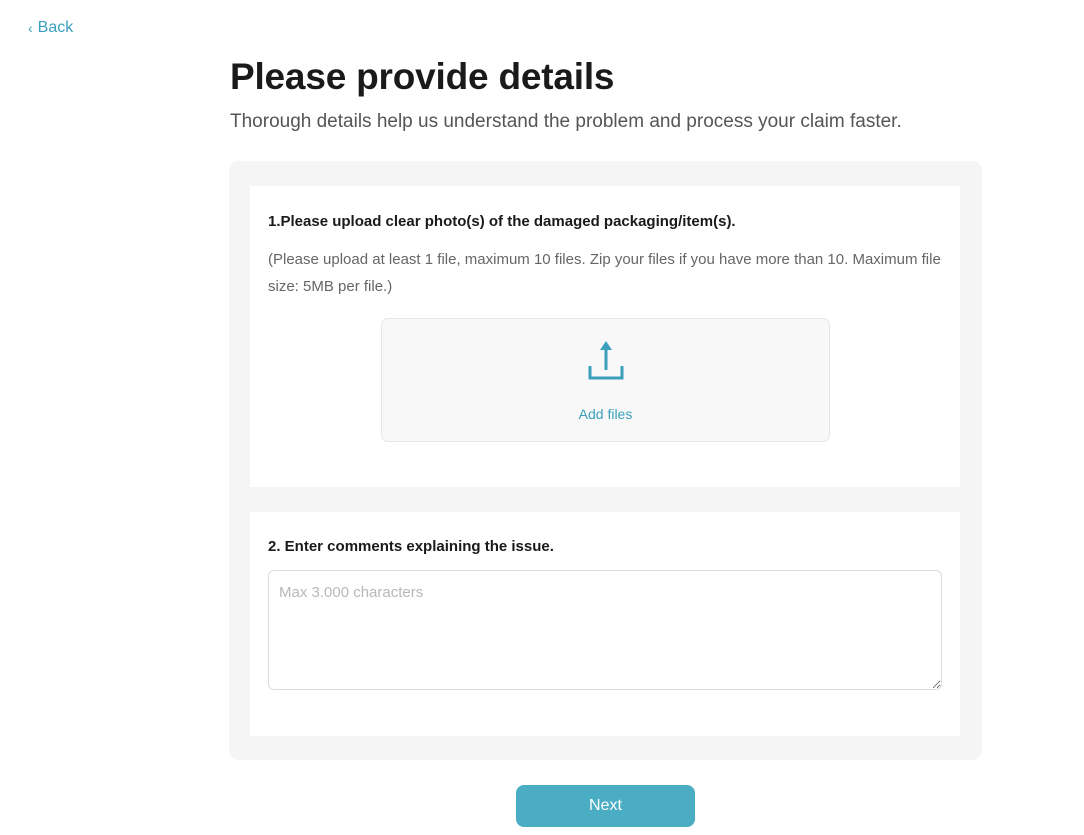 The image size is (1084, 835). Describe the element at coordinates (422, 76) in the screenshot. I see `page-title: Please provide details` at that location.